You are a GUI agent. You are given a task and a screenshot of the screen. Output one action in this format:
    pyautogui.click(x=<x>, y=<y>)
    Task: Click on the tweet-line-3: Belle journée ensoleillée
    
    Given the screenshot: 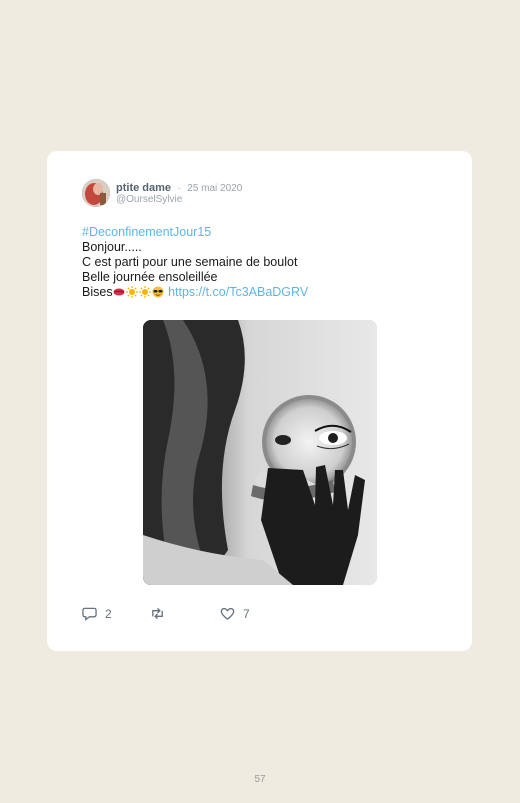 What is the action you would take?
    pyautogui.click(x=150, y=277)
    